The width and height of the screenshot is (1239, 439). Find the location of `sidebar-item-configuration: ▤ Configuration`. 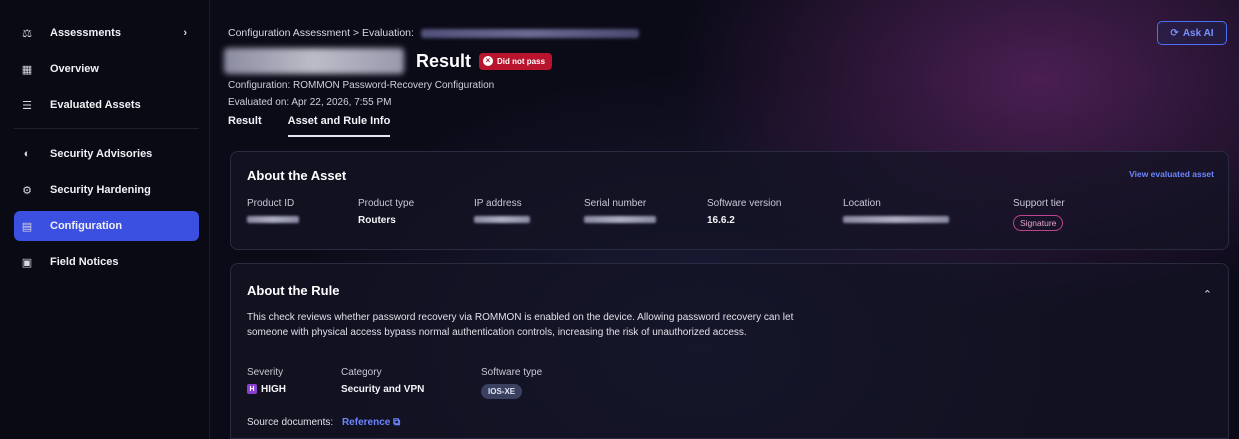

sidebar-item-configuration: ▤ Configuration is located at coordinates (106, 226).